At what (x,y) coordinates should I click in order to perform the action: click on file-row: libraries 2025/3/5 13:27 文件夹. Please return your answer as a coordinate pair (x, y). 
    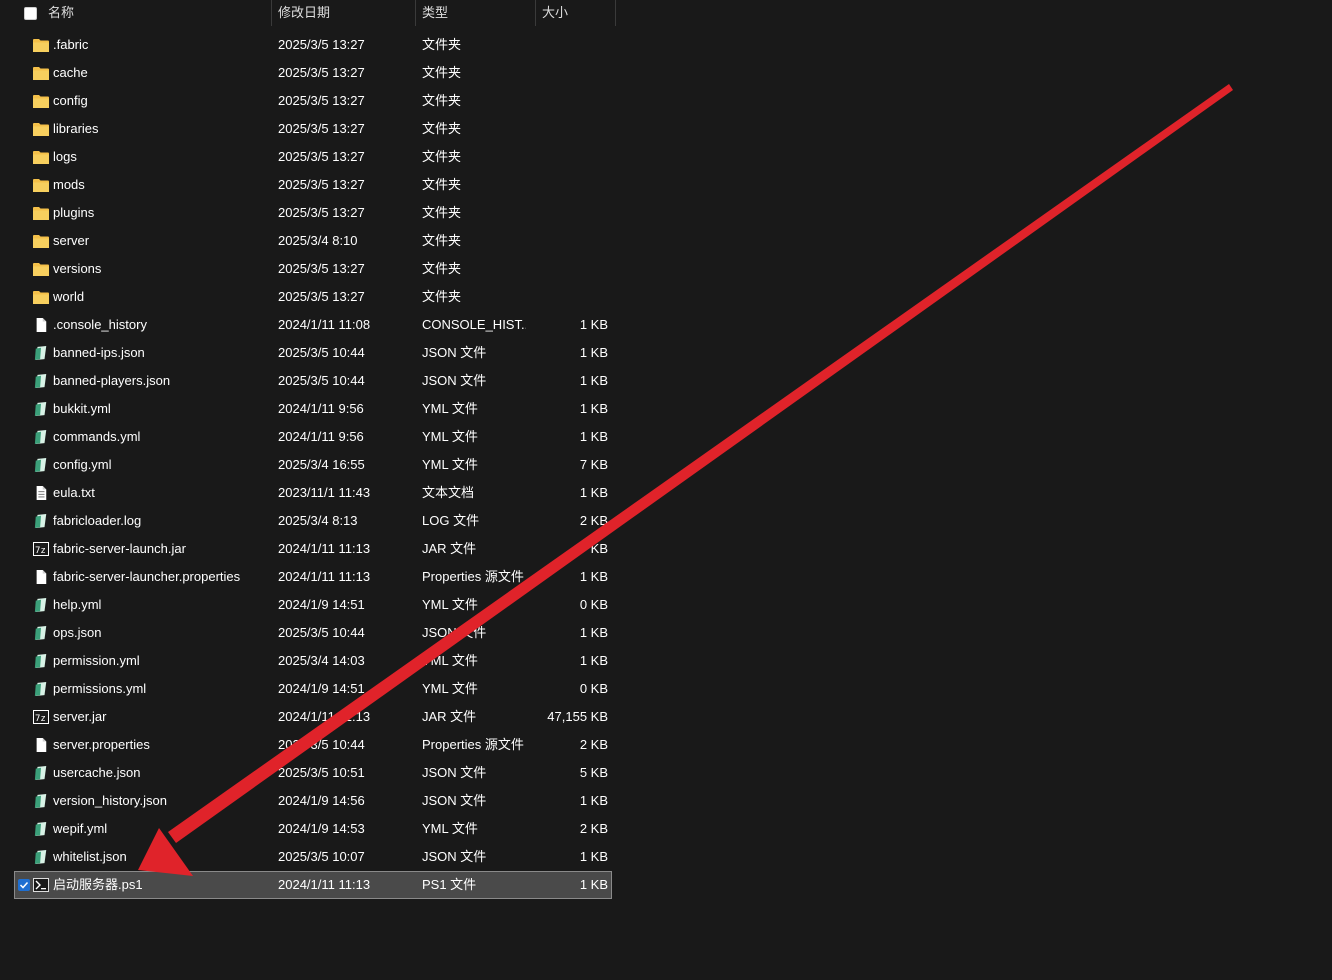
    Looking at the image, I should click on (308, 129).